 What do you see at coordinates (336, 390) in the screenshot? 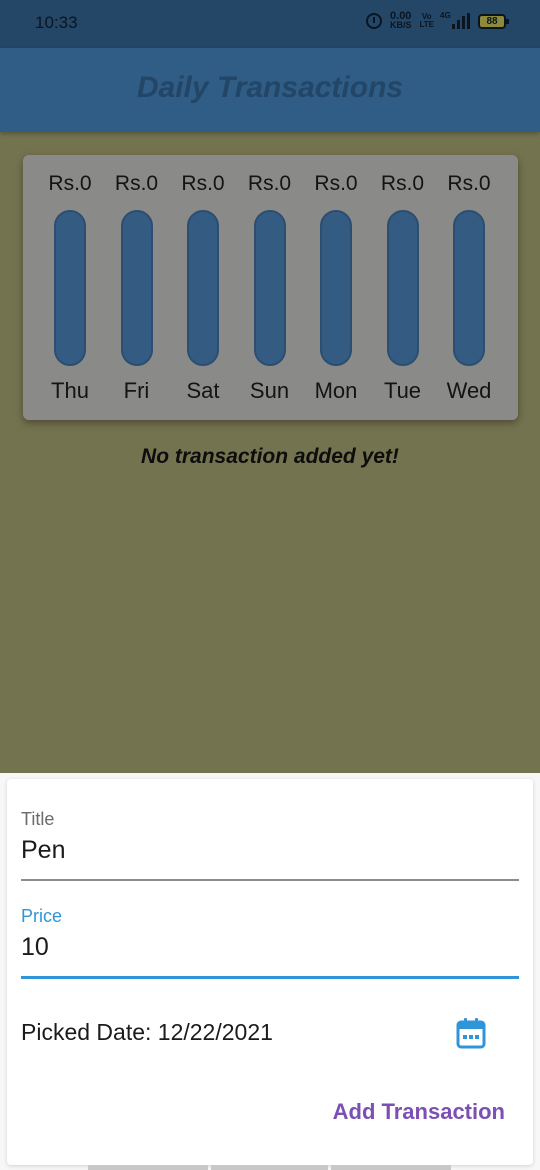
I see `bar-day-label: Mon` at bounding box center [336, 390].